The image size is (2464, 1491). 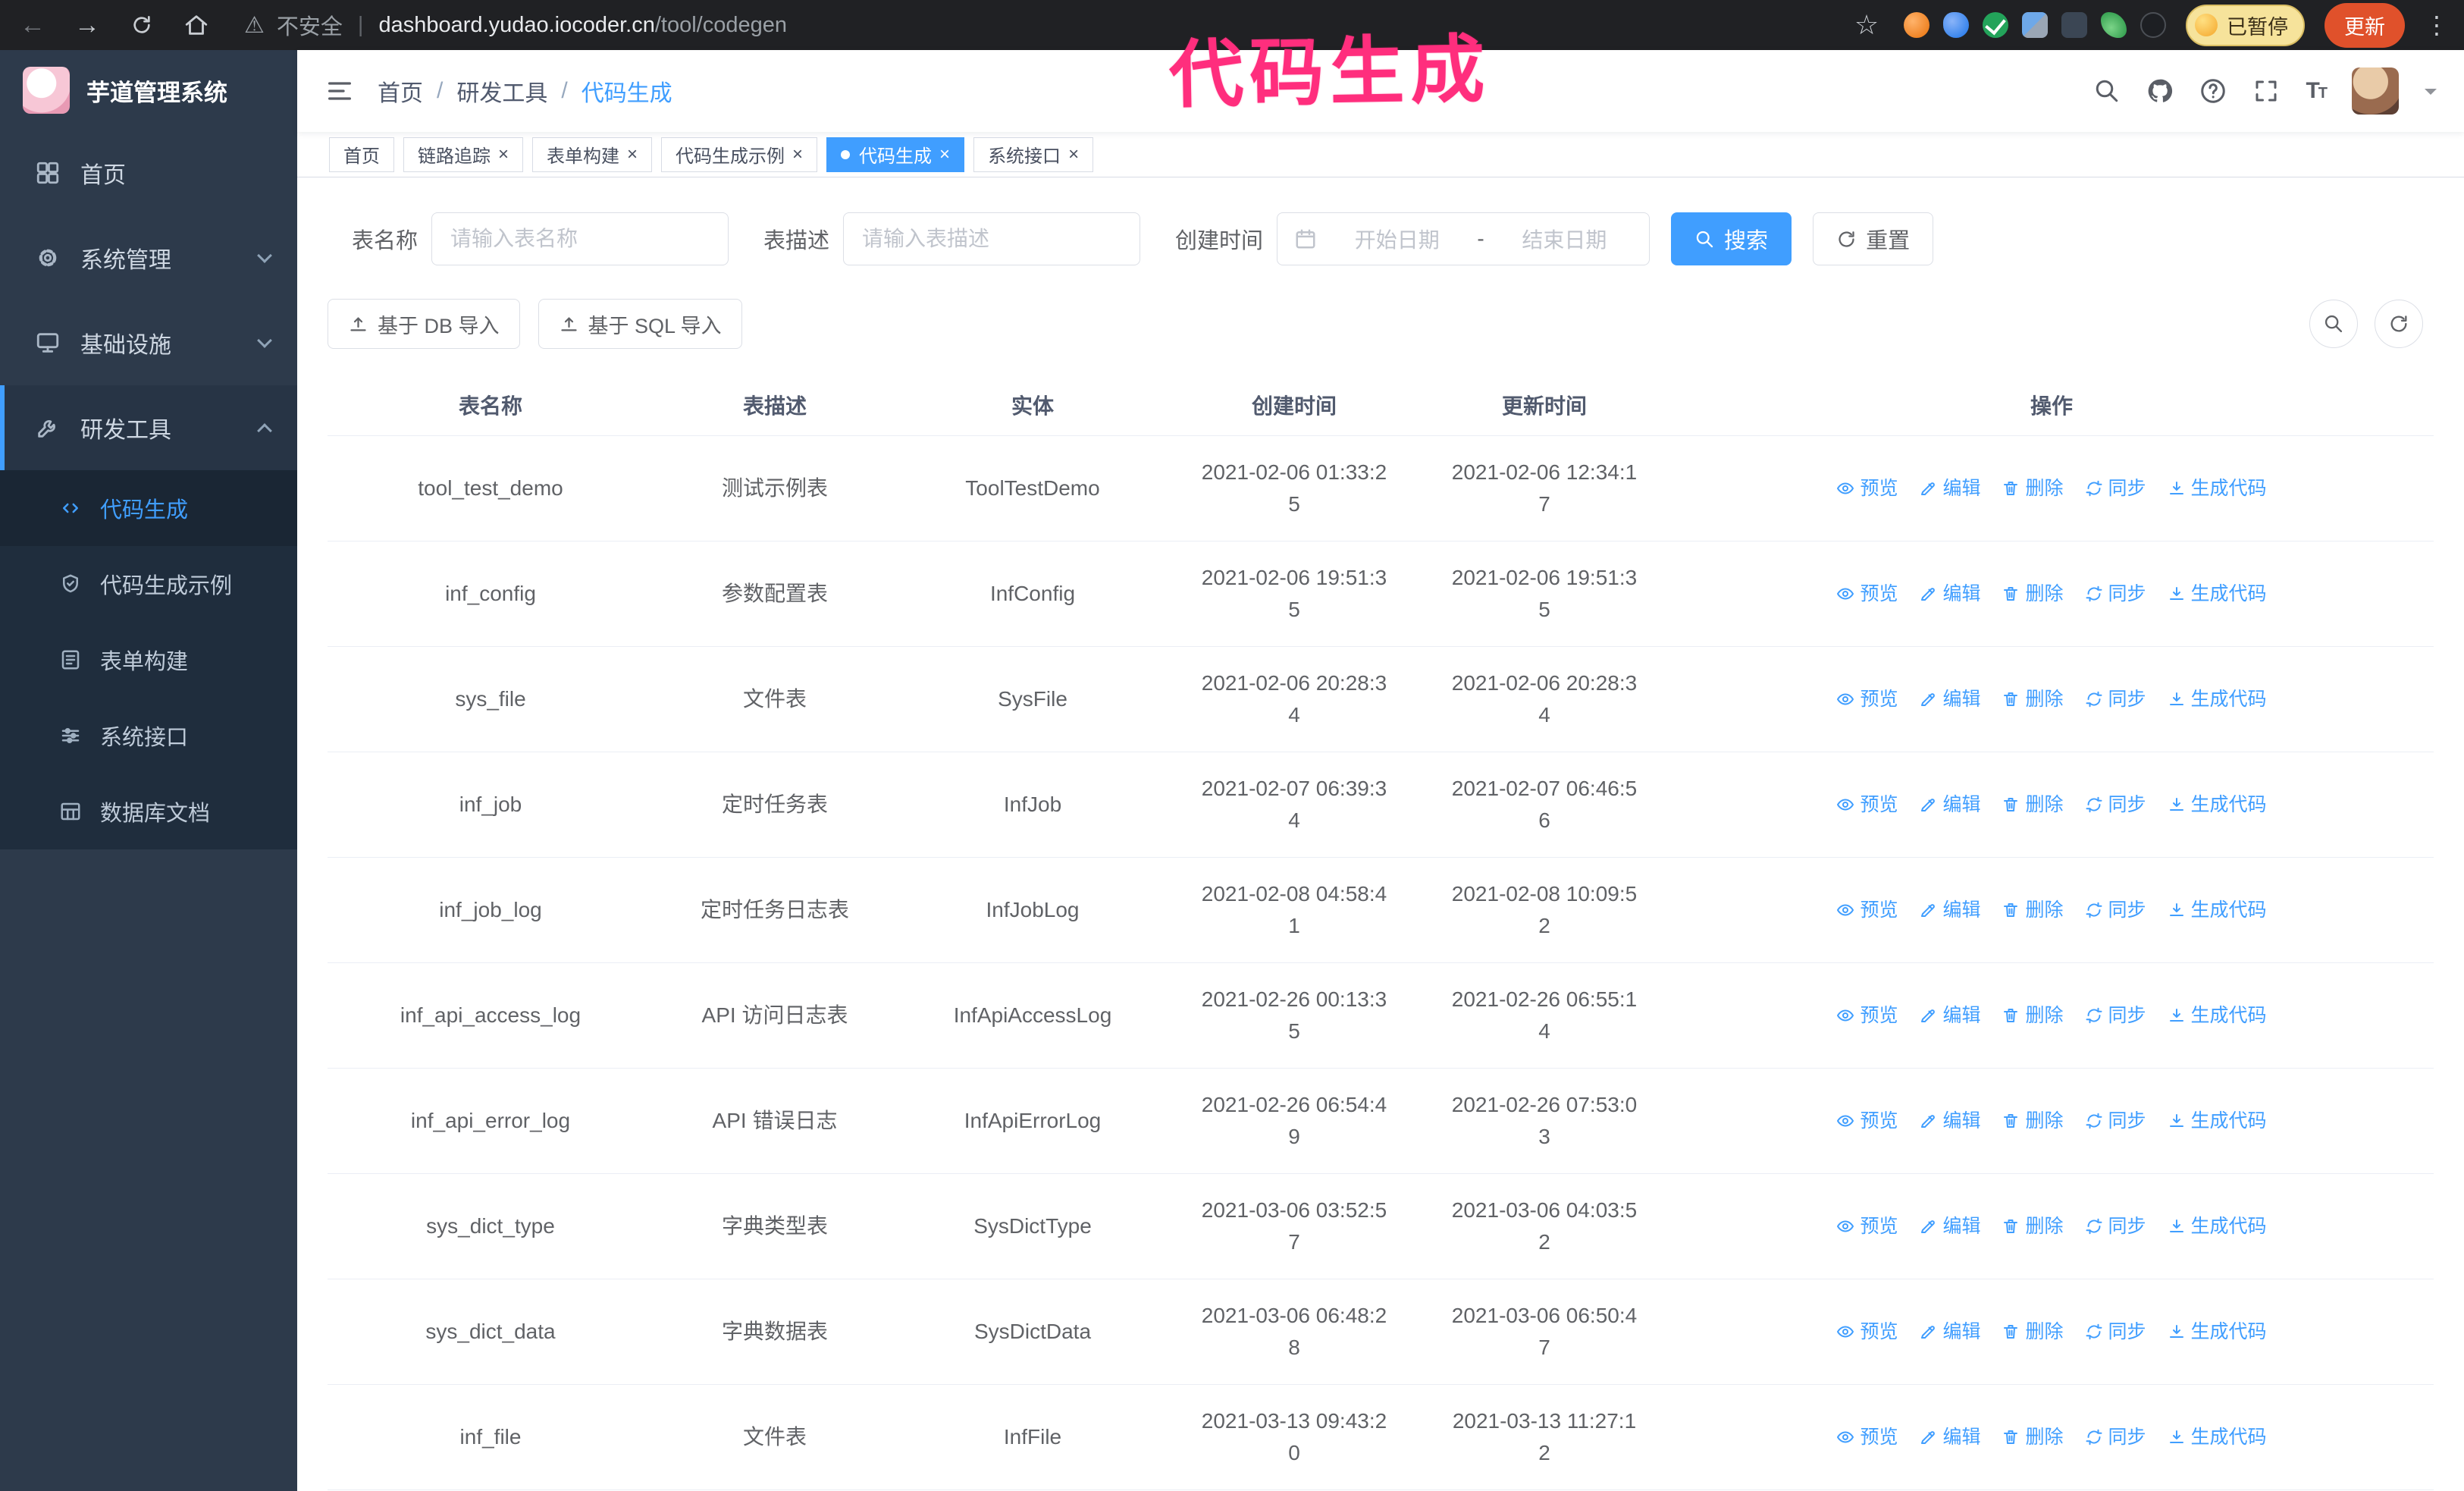 What do you see at coordinates (148, 736) in the screenshot?
I see `sidebar-item-system-api: 系统接口` at bounding box center [148, 736].